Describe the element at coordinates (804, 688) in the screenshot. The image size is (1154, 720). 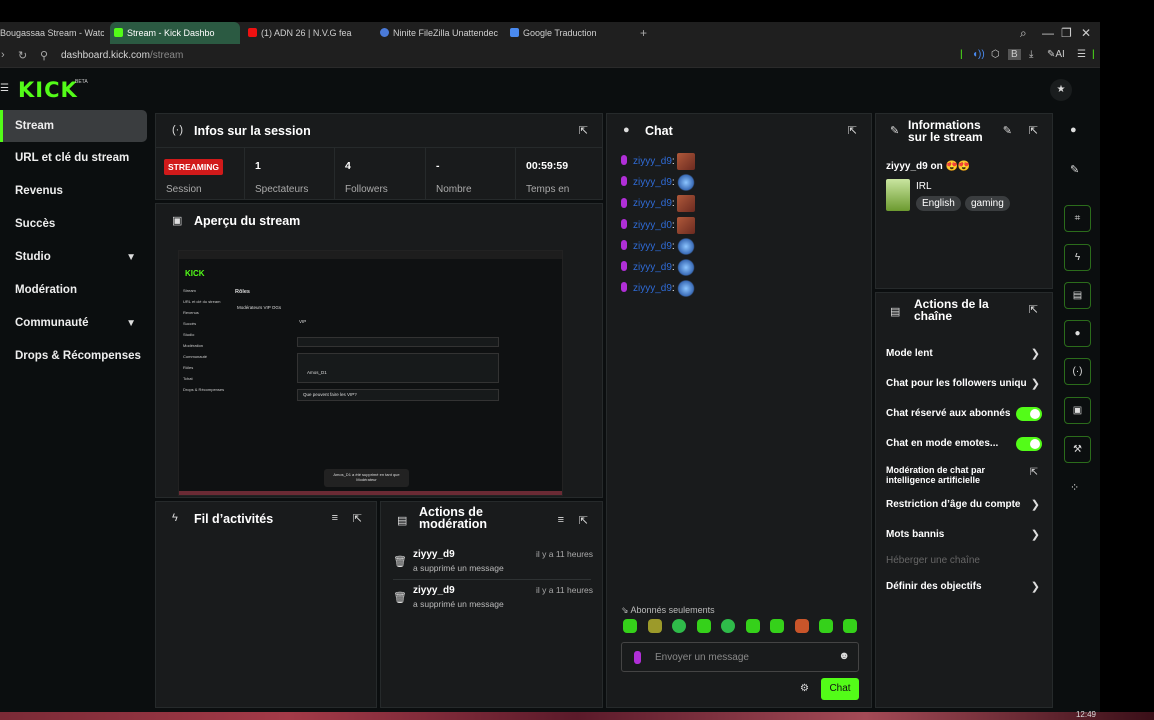
I see `chat-settings-icon: ⚙` at that location.